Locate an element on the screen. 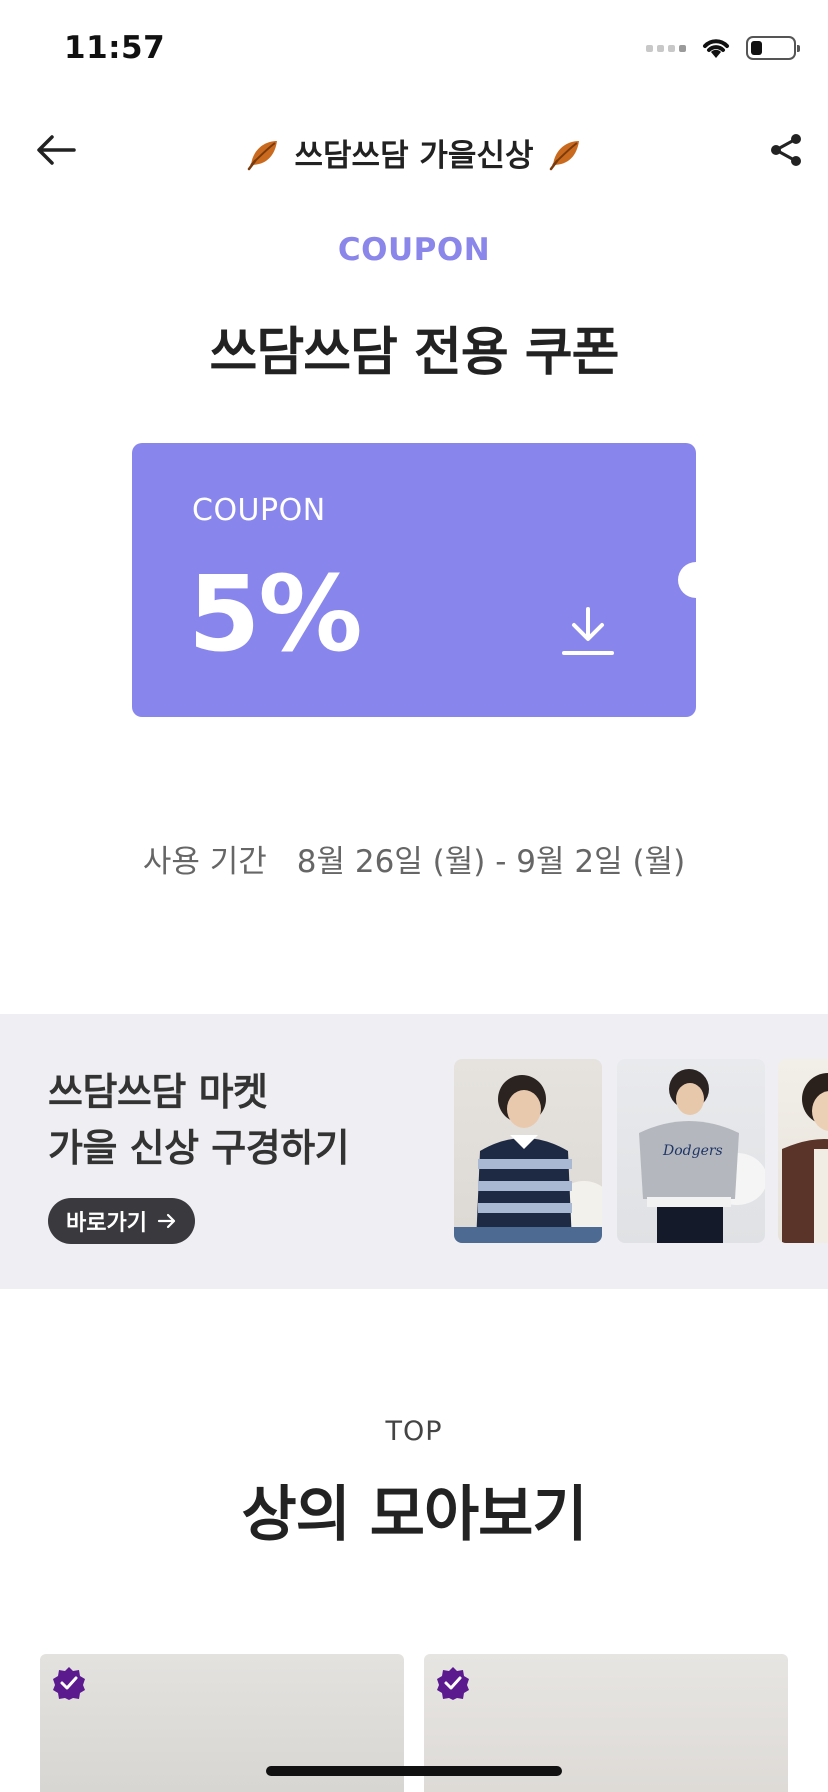 The image size is (828, 1792). product-thumbnail: Dodgers is located at coordinates (691, 1151).